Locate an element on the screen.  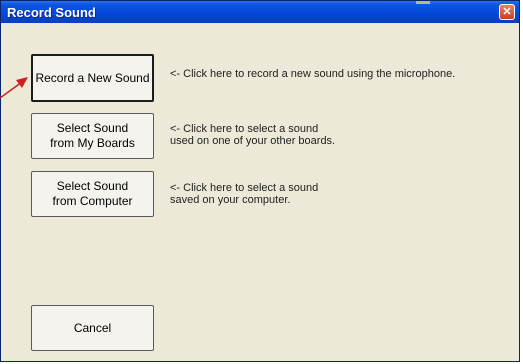
cancel-button: Cancel is located at coordinates (92, 328).